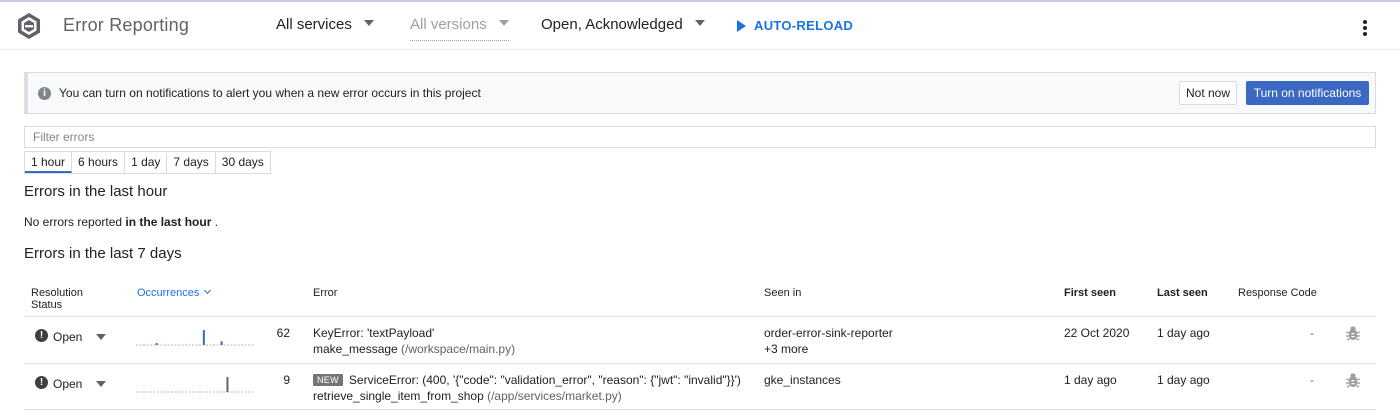  Describe the element at coordinates (57, 293) in the screenshot. I see `column-resolution-line-1: Resolution` at that location.